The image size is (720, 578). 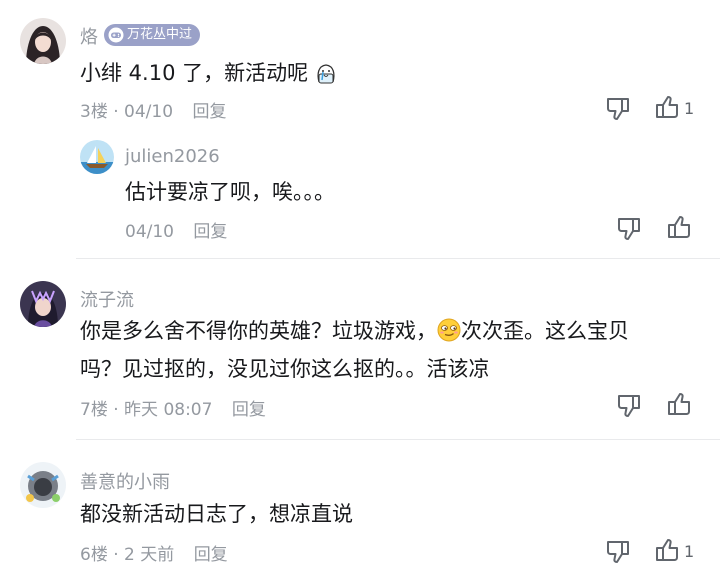 I want to click on reply-content: 估计要凉了呗，唉。。。, so click(x=230, y=192).